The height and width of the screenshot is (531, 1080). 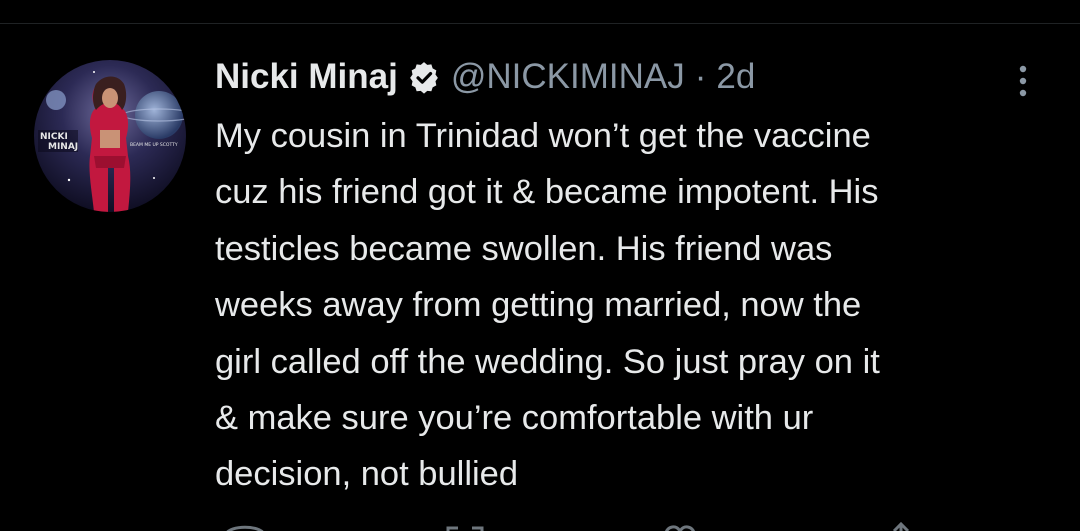 What do you see at coordinates (63, 147) in the screenshot?
I see `avatar-text-2: MINAJ` at bounding box center [63, 147].